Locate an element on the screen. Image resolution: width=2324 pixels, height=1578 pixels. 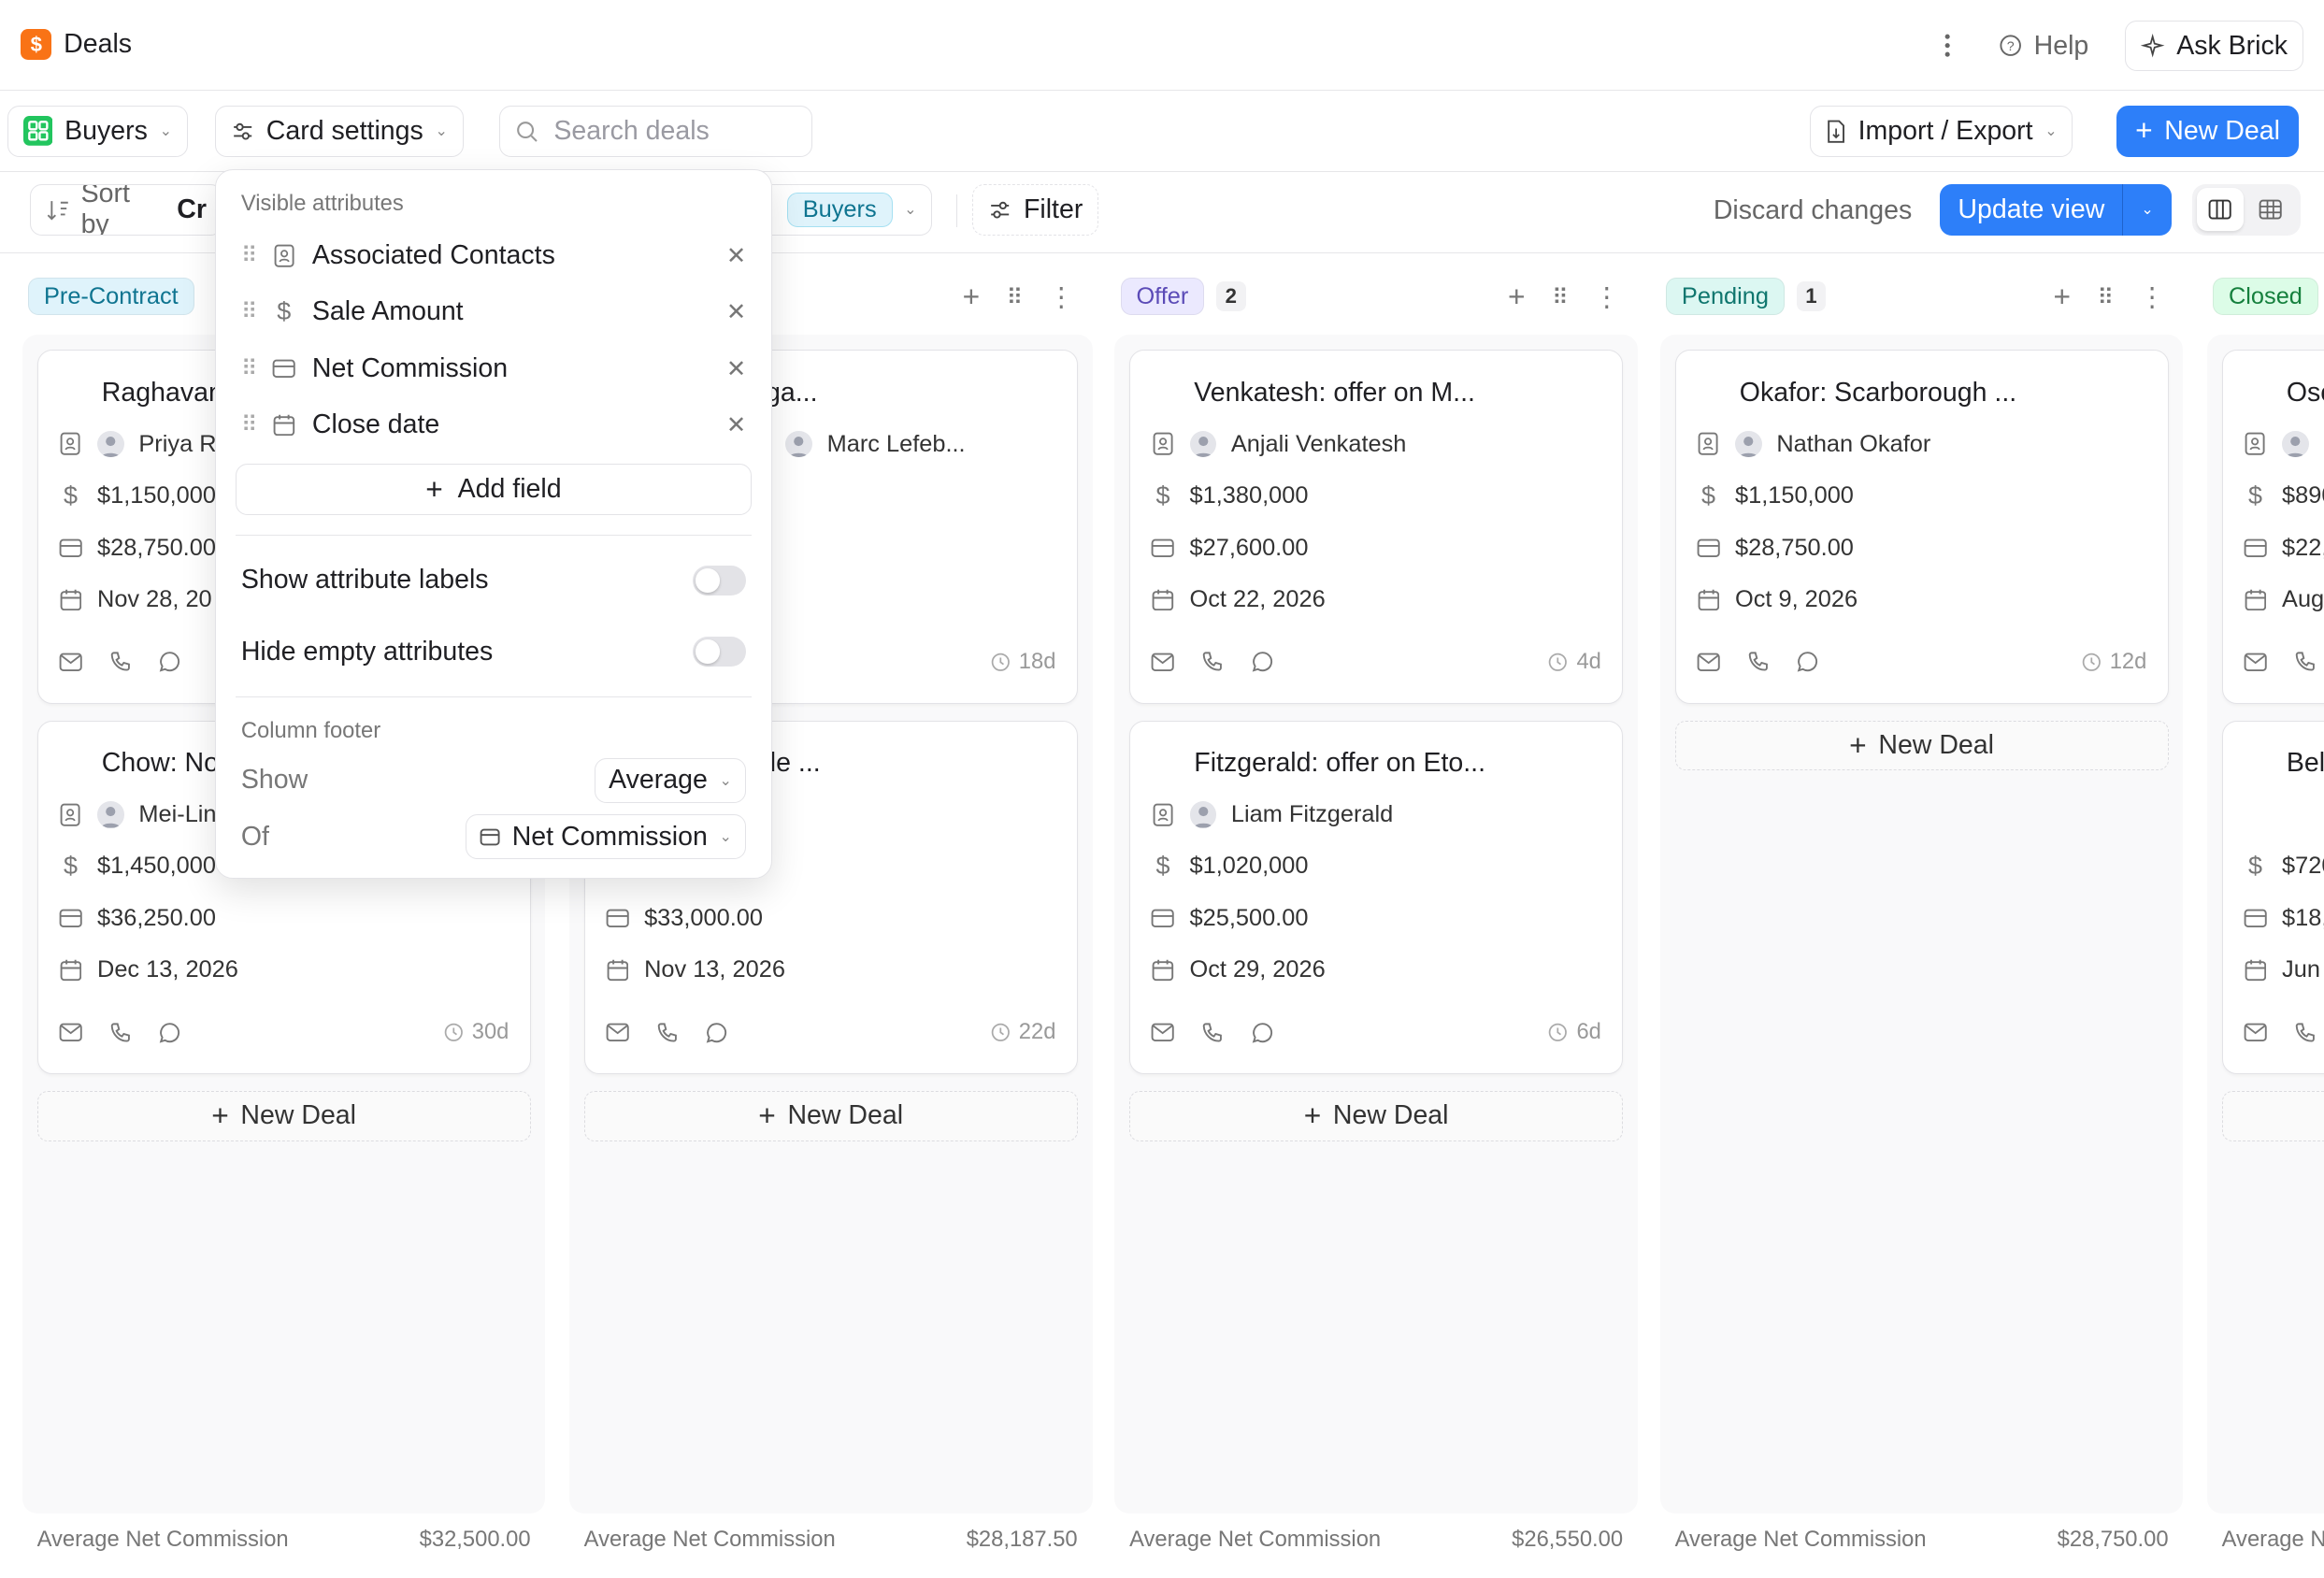
deal-title: Raghavan is located at coordinates (163, 393).